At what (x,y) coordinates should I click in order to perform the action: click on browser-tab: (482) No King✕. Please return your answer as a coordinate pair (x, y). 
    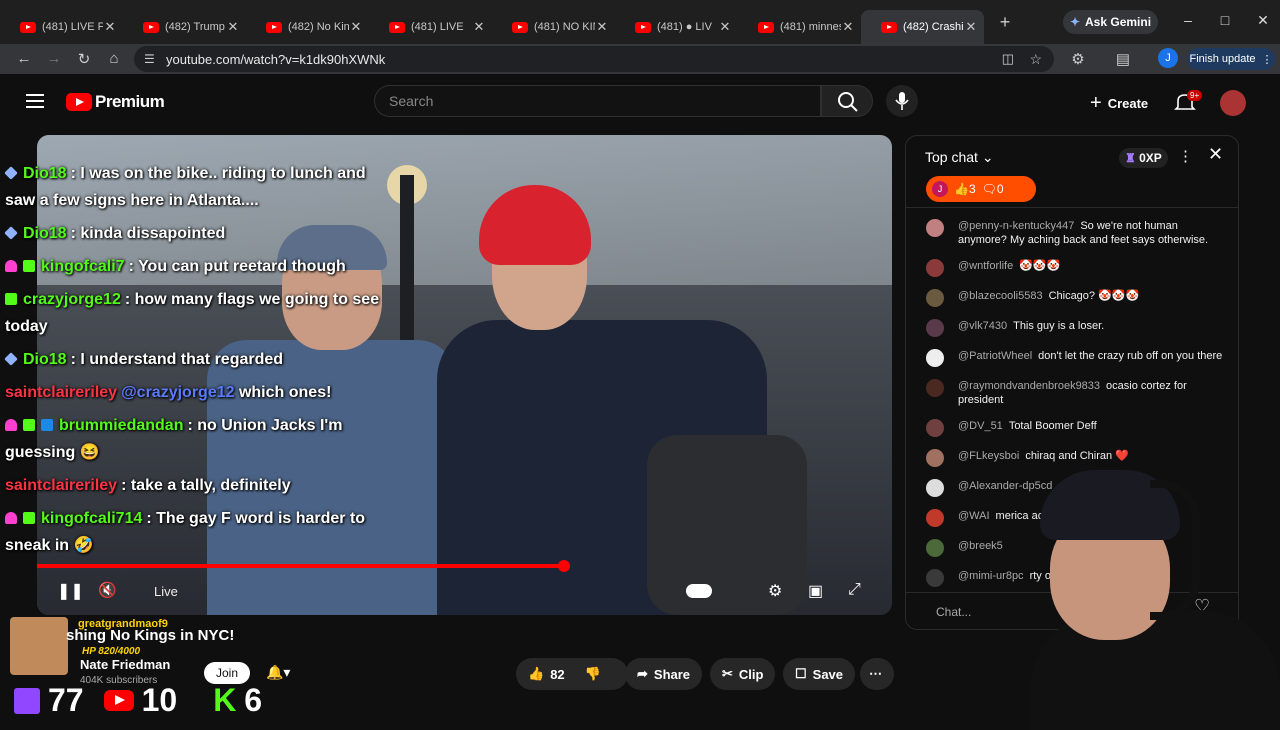
    Looking at the image, I should click on (307, 27).